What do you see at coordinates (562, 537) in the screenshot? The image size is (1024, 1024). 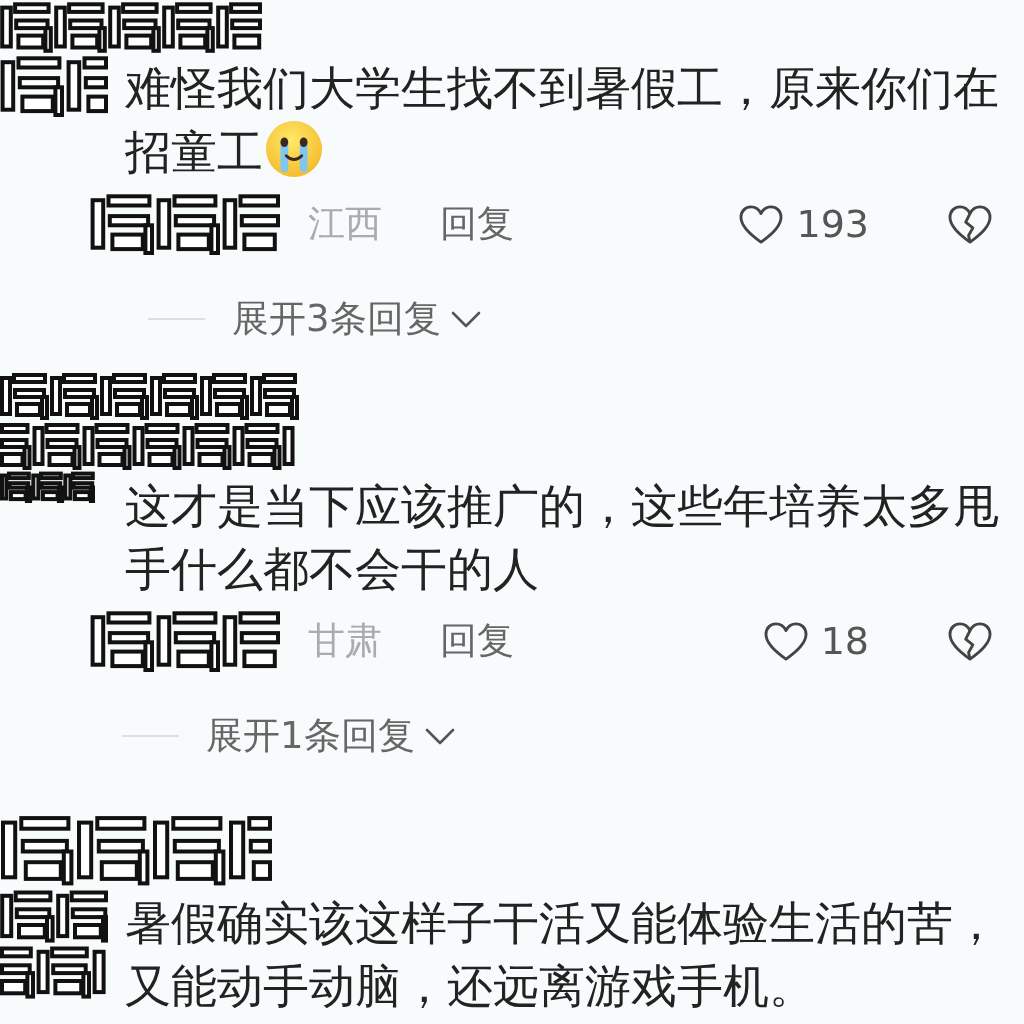 I see `comment-text: 这才是当下应该推广的，这些年培养太多甩手什么都不会干的人` at bounding box center [562, 537].